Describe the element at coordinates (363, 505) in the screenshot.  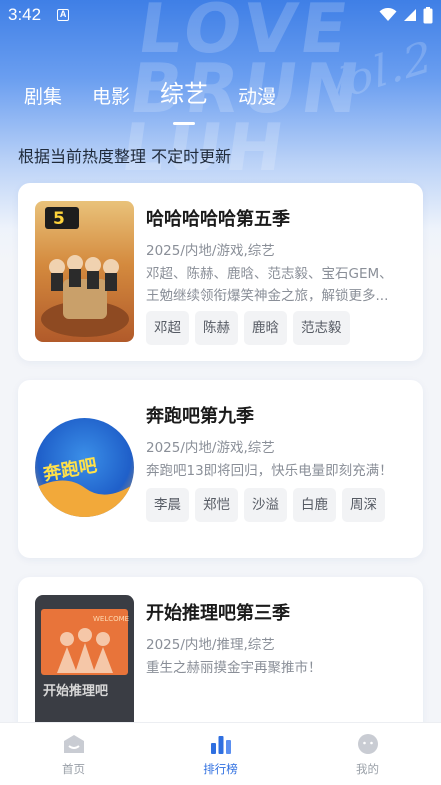
I see `tag: 周深` at that location.